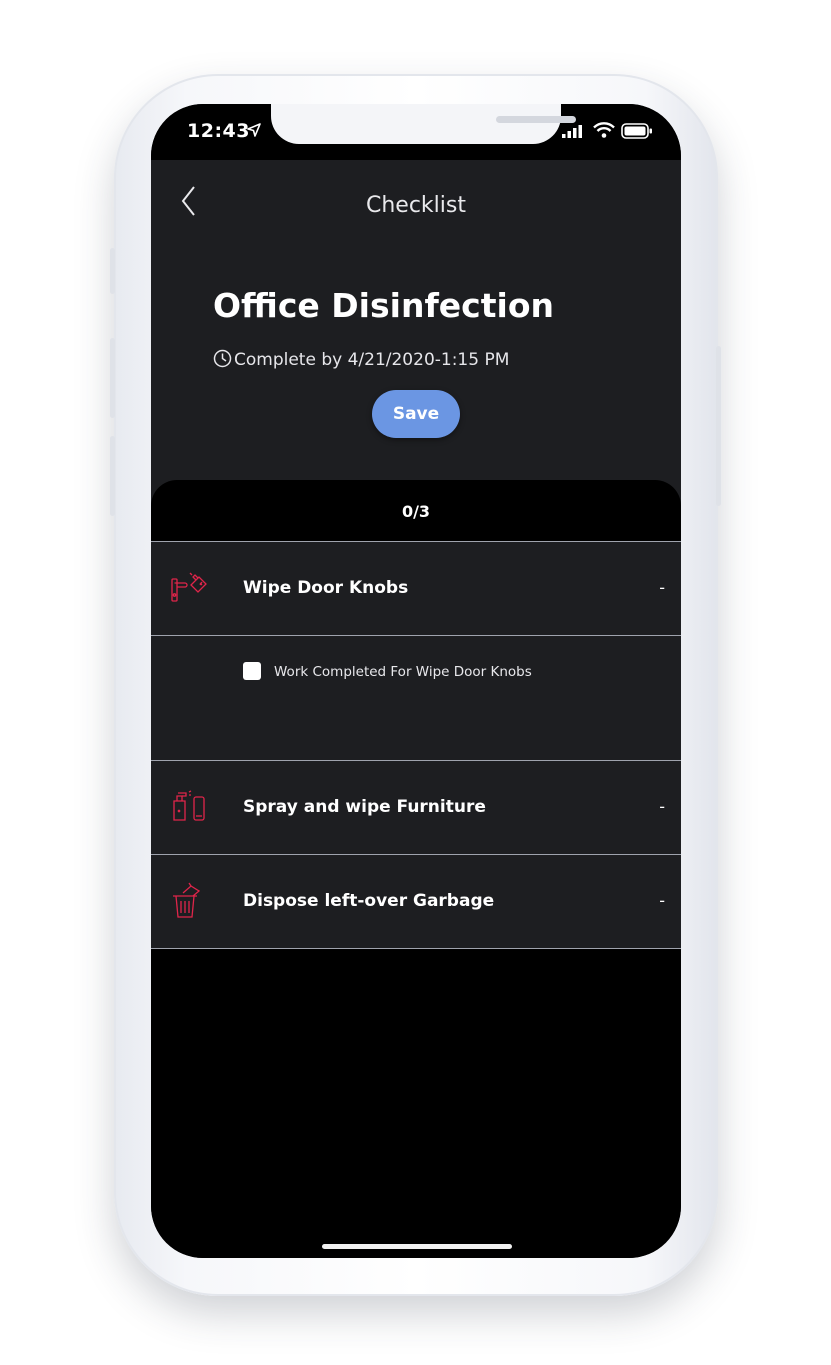 The image size is (831, 1365). I want to click on checklist-item-wipe-door-knobs: Wipe Door Knobs -, so click(416, 588).